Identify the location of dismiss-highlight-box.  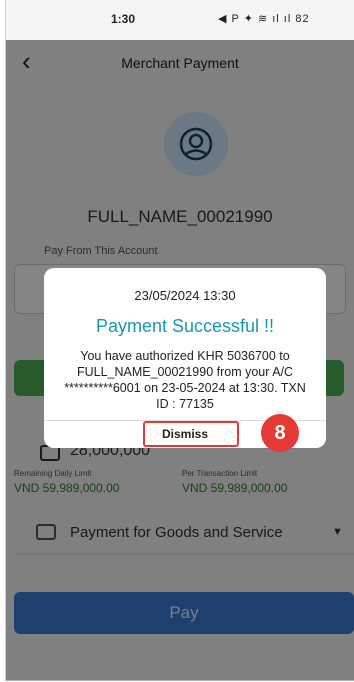
(191, 434).